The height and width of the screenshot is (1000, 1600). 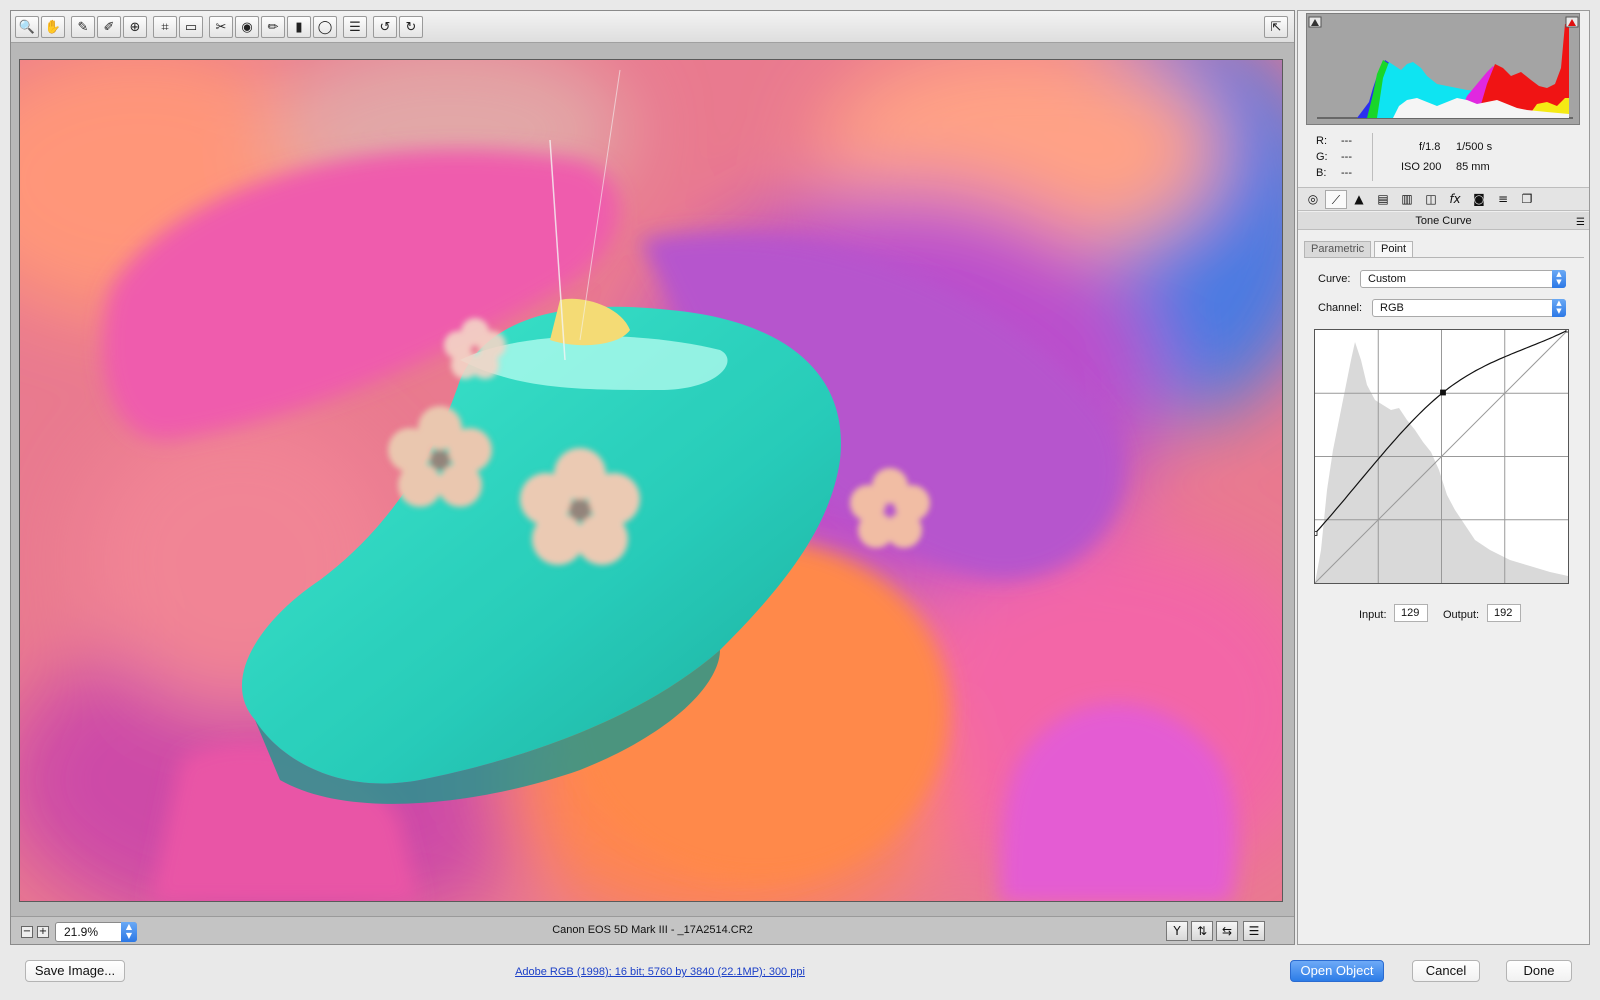 What do you see at coordinates (1372, 157) in the screenshot?
I see `info-divider` at bounding box center [1372, 157].